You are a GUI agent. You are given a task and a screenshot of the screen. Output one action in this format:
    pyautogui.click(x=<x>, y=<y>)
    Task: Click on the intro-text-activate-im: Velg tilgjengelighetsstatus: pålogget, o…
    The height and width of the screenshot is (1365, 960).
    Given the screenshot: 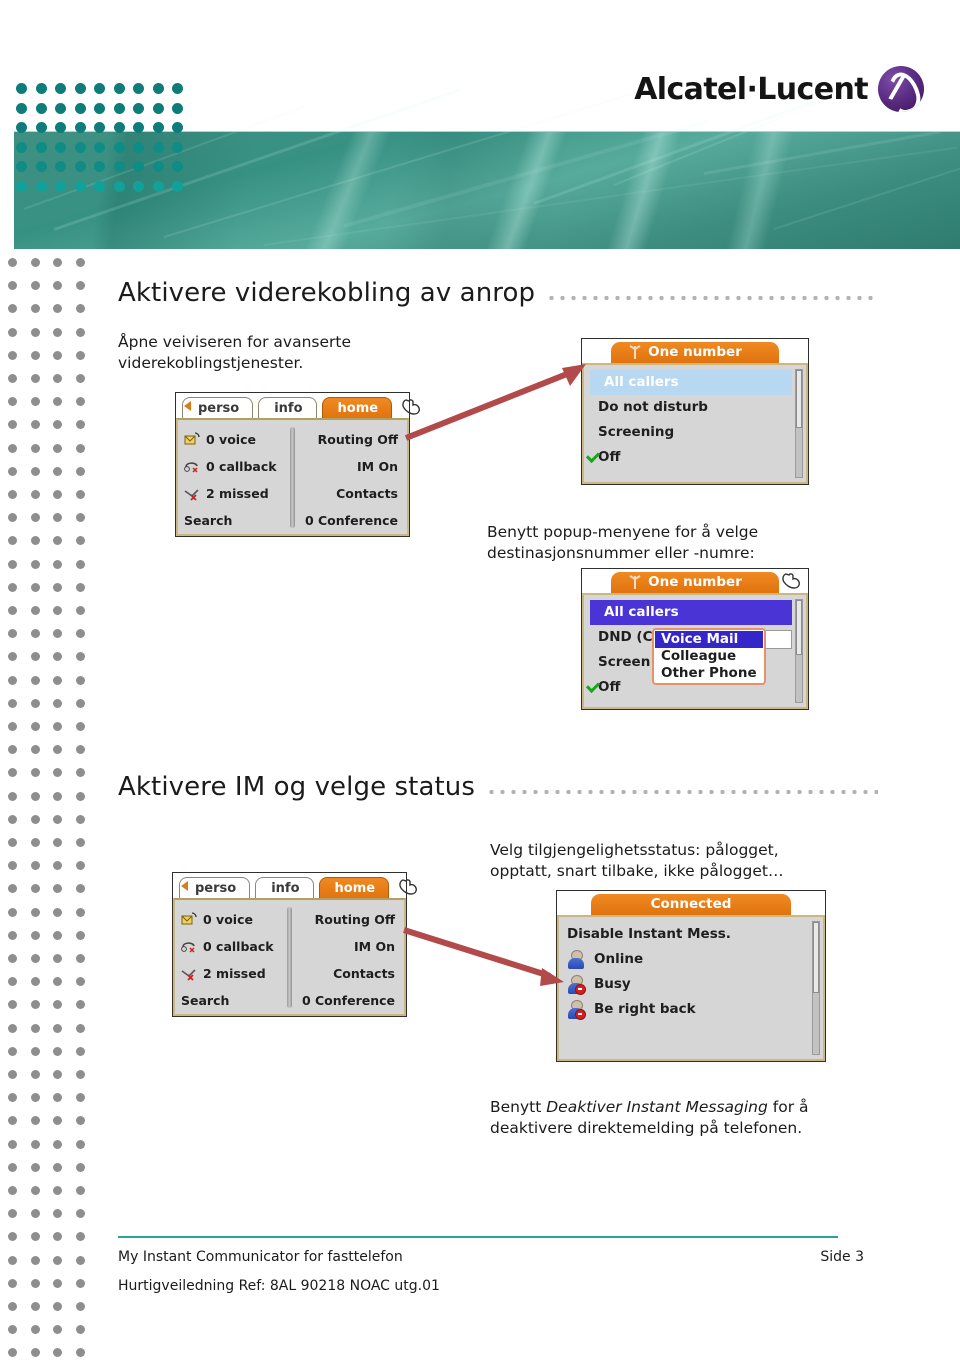 What is the action you would take?
    pyautogui.click(x=637, y=860)
    